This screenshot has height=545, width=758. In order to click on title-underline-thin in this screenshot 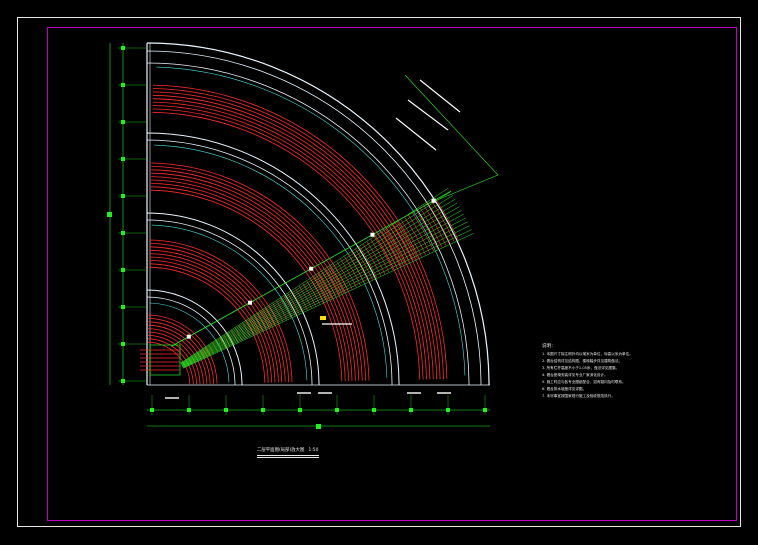, I will do `click(288, 457)`.